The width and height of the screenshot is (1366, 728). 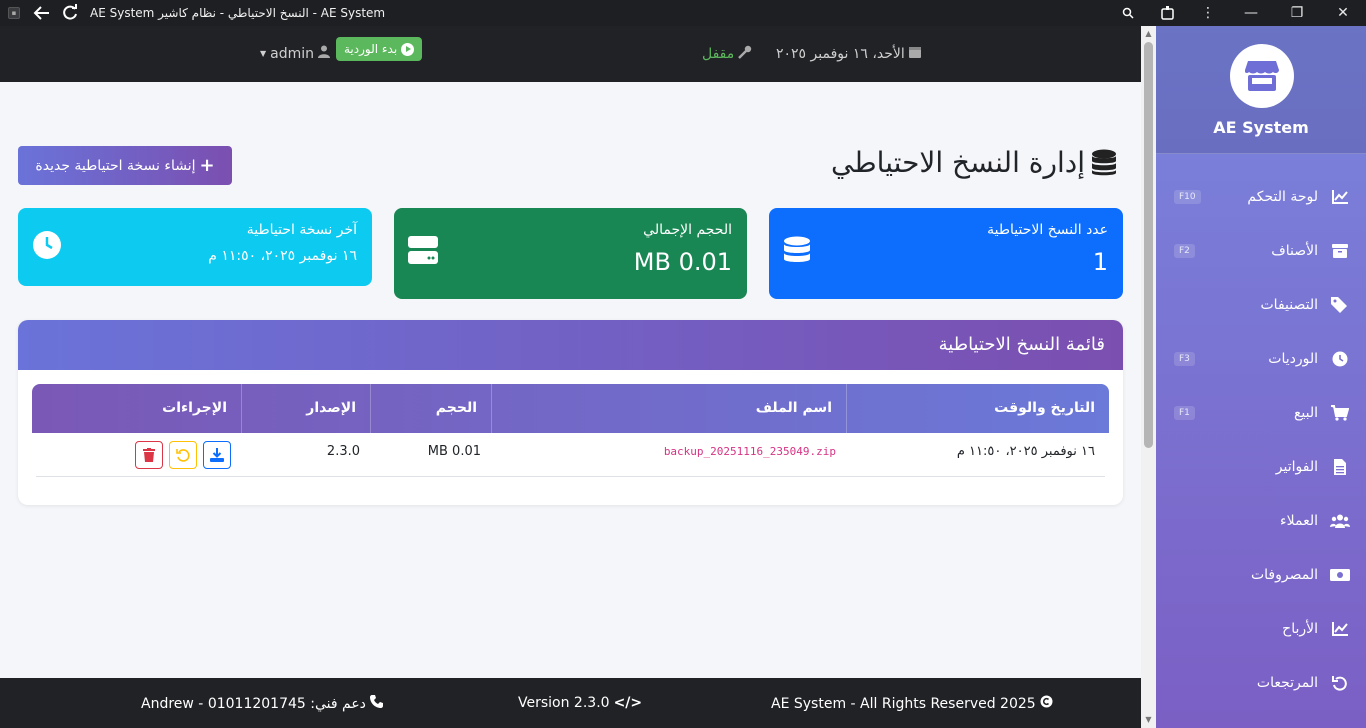 I want to click on sidebar-item-products: الأصناف F2, so click(x=1261, y=251).